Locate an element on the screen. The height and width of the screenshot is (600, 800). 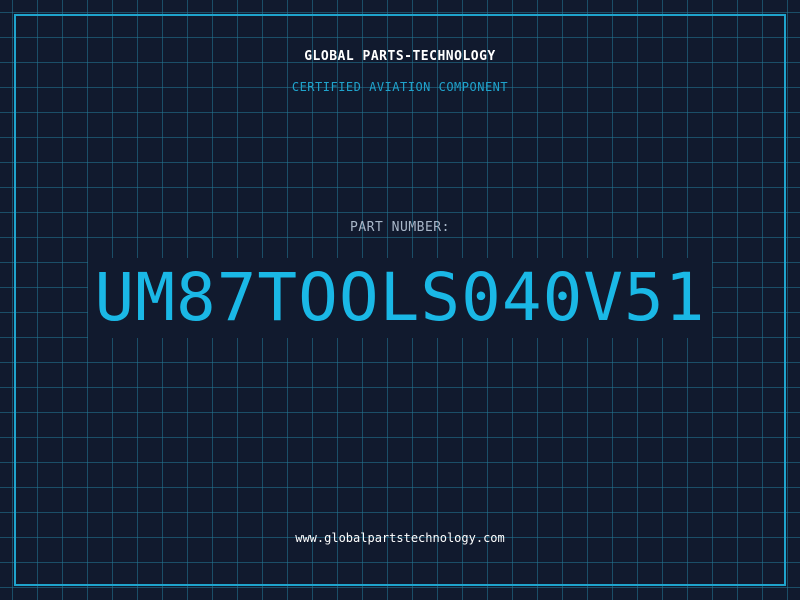
certification-subtitle: CERTIFIED AVIATION COMPONENT is located at coordinates (400, 87).